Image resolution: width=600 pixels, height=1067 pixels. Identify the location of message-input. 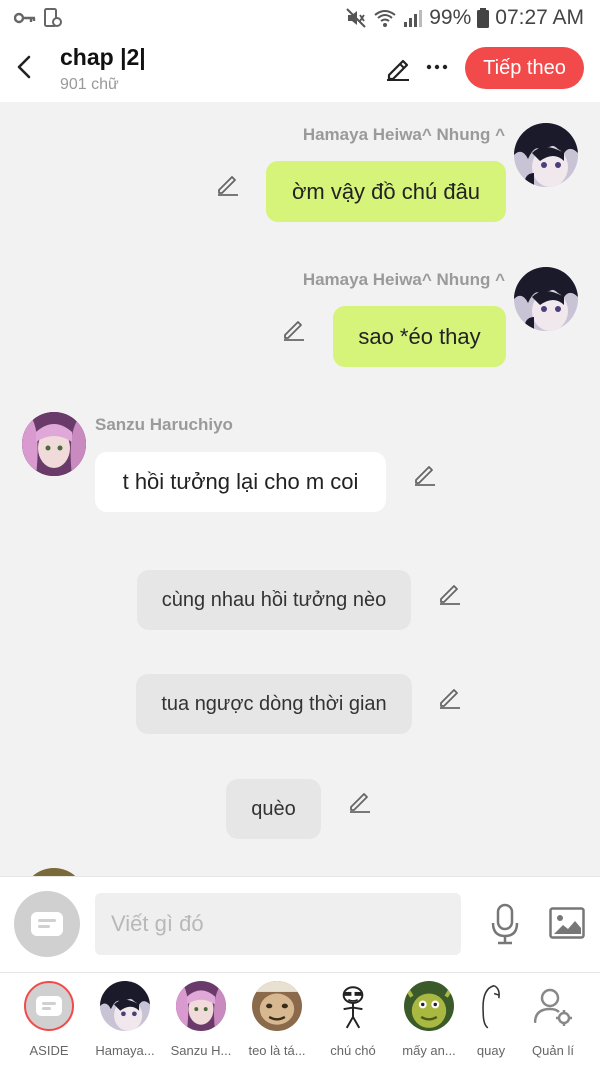
(278, 924).